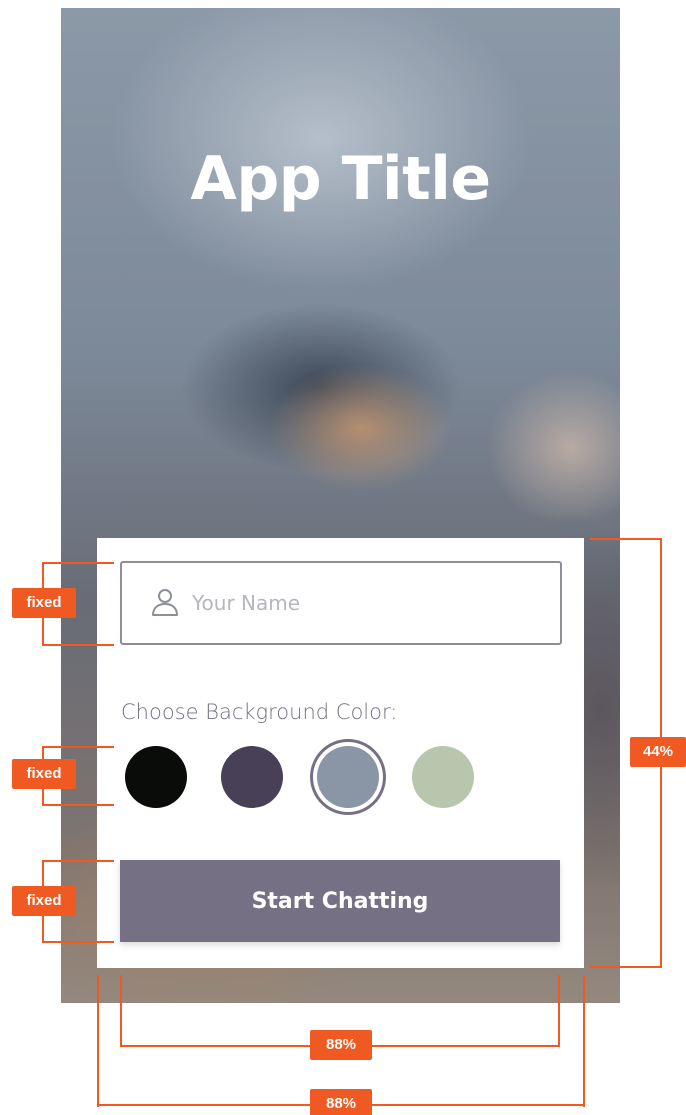 The image size is (686, 1115). I want to click on app-title: App Title, so click(340, 179).